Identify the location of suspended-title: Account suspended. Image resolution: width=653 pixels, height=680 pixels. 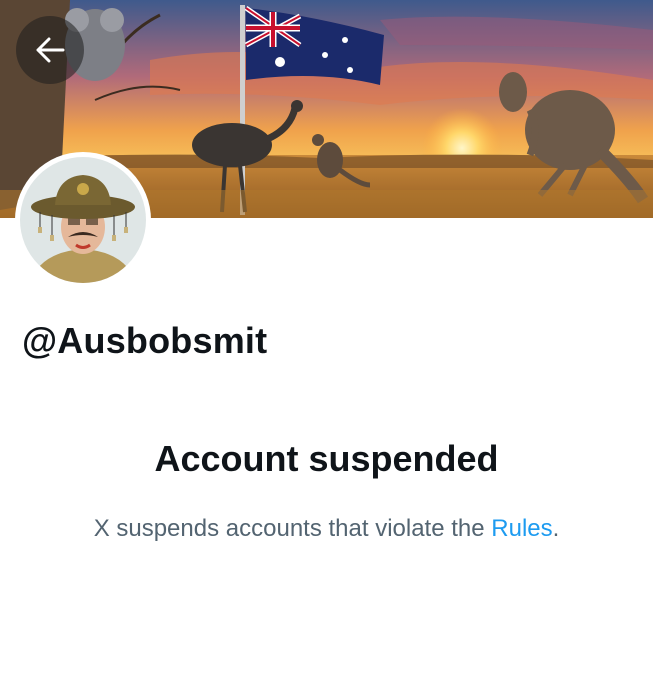
(326, 458).